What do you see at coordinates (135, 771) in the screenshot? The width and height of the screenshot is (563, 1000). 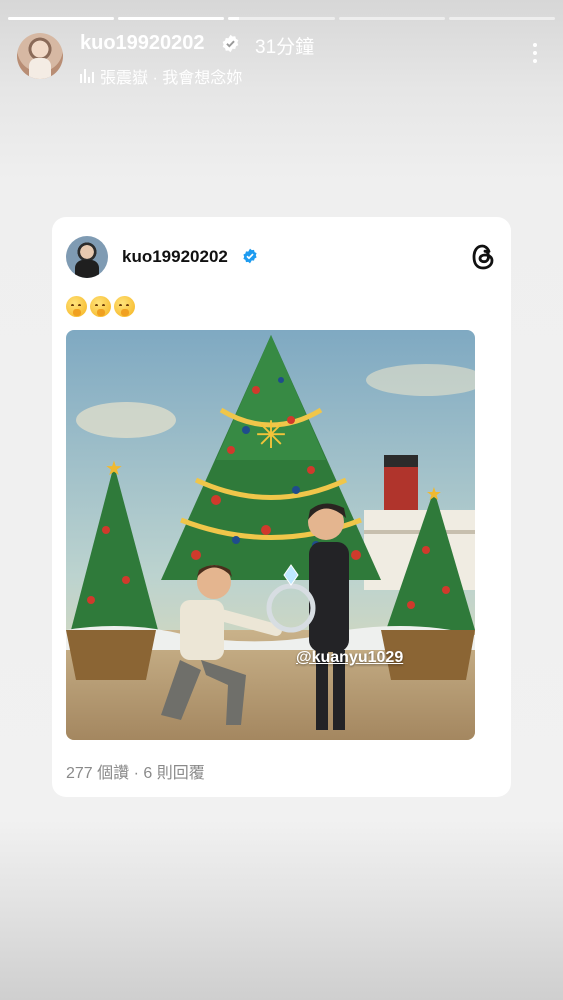 I see `post-stats: 277 個讚 · 6 則回覆` at bounding box center [135, 771].